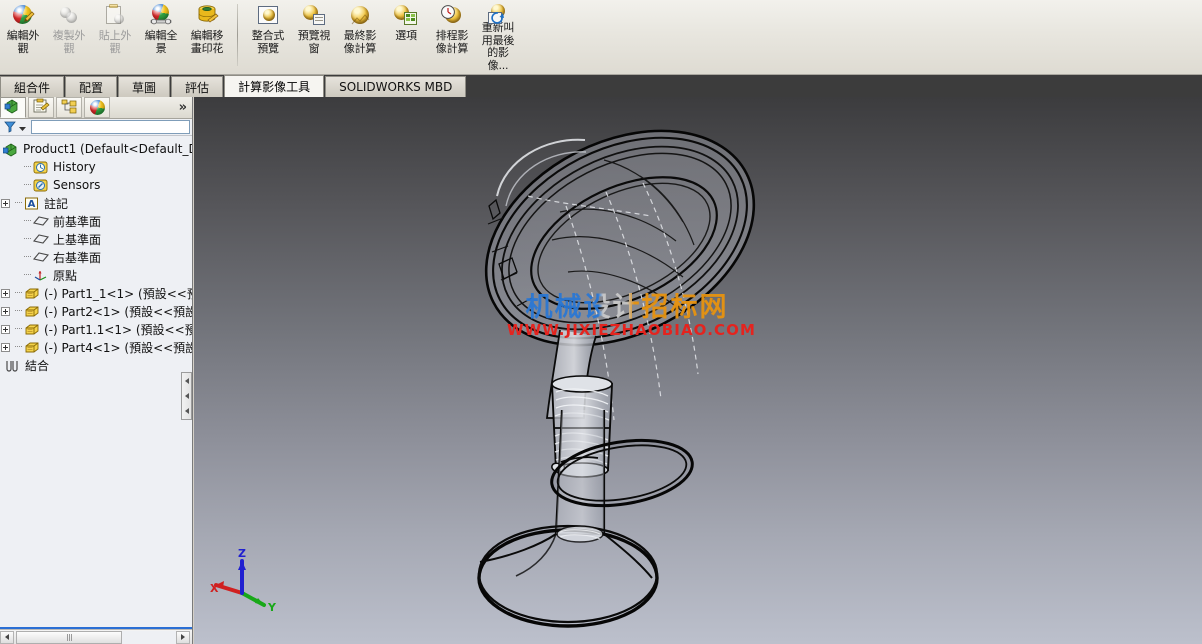 The height and width of the screenshot is (644, 1202). Describe the element at coordinates (207, 16) in the screenshot. I see `edit-decal-icon` at that location.